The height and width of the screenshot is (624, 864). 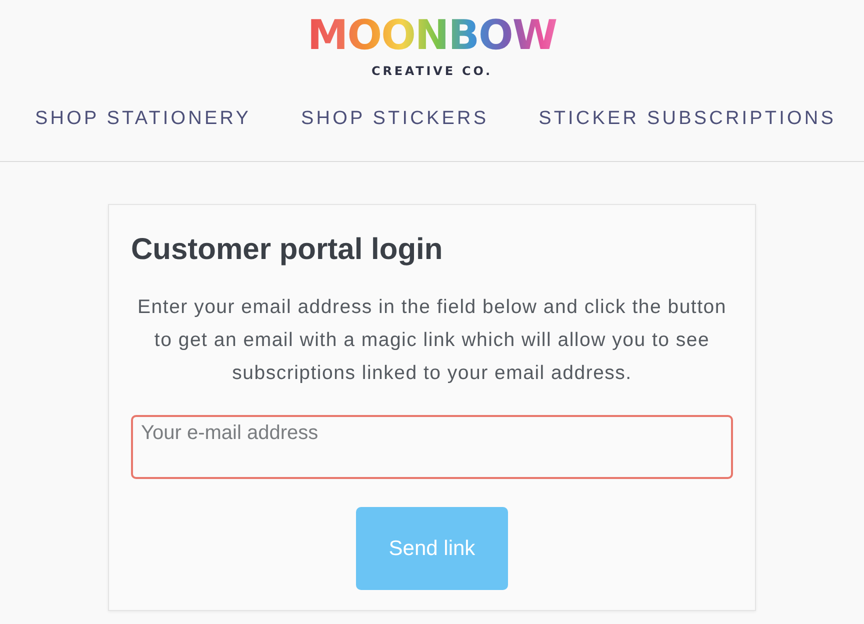 I want to click on card-description: Enter your email address in the field below and click the button to get an email with a magic link which will allow you to see subscriptions linked to your email address., so click(x=432, y=340).